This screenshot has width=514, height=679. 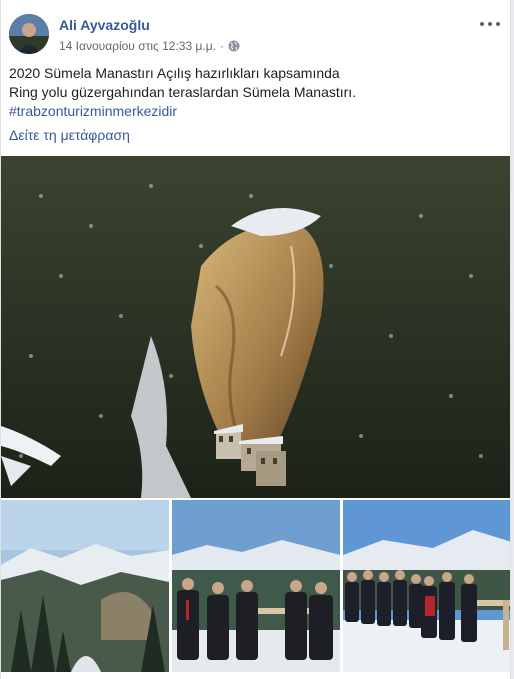 I want to click on globe-icon, so click(x=234, y=46).